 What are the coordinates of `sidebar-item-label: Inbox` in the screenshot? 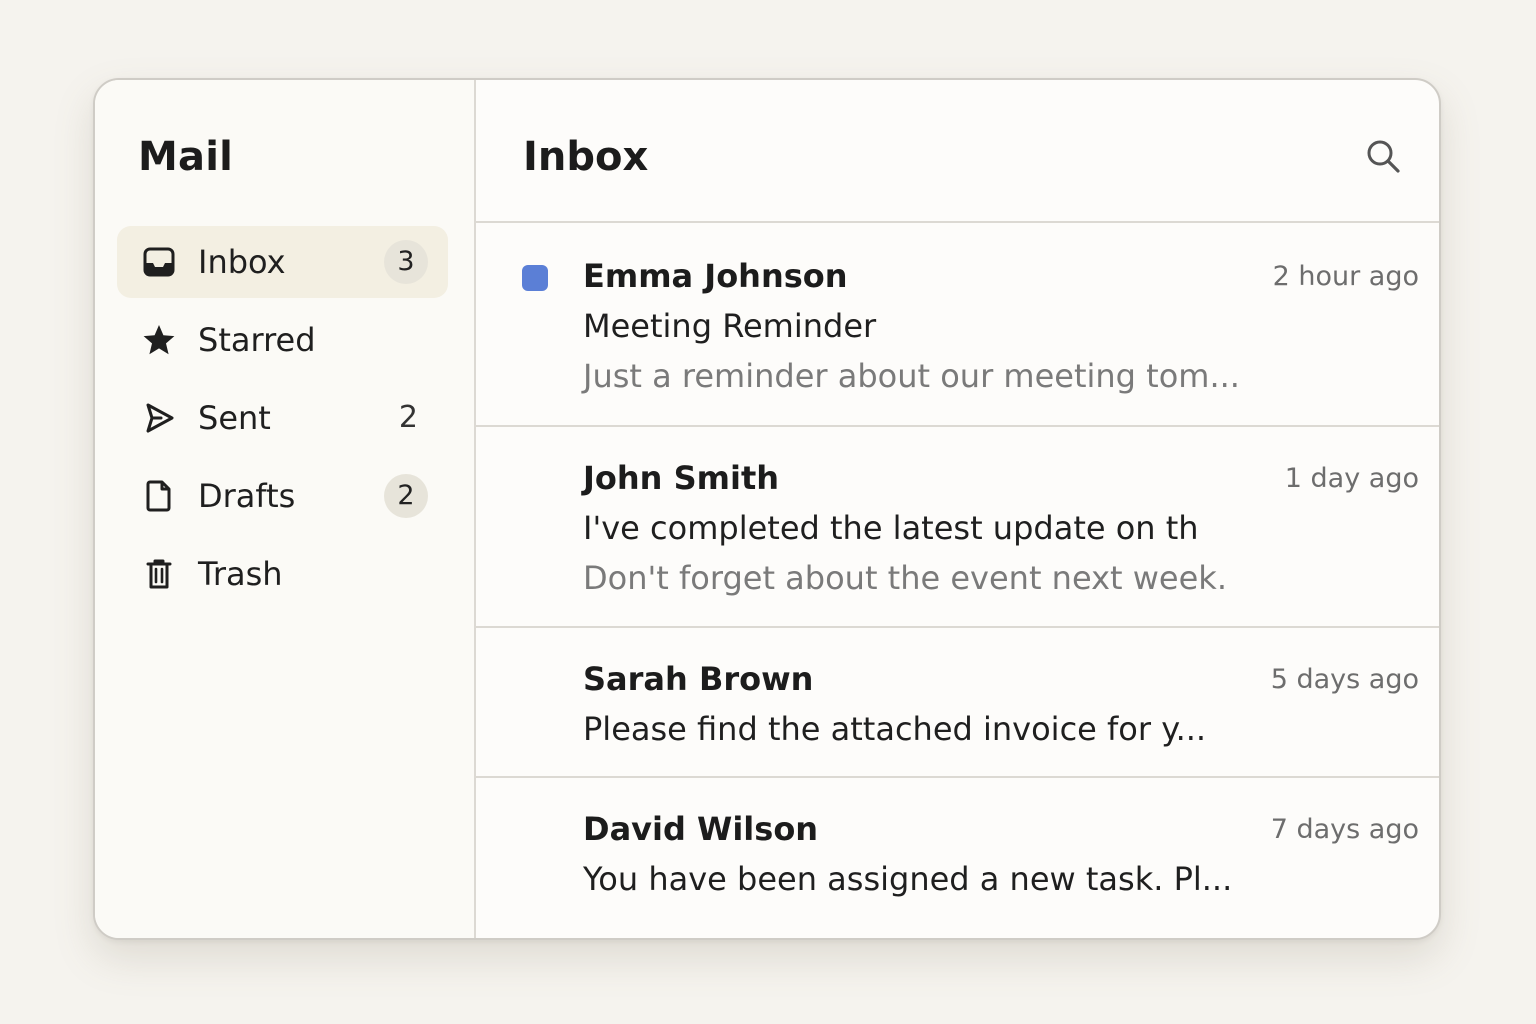 It's located at (242, 262).